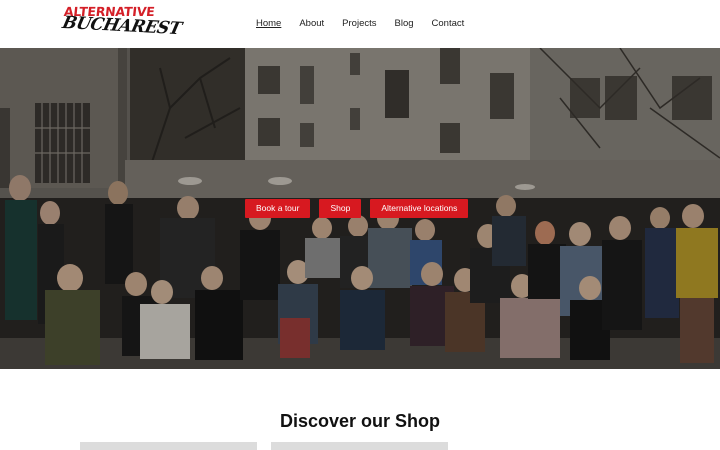 The width and height of the screenshot is (720, 450). Describe the element at coordinates (404, 26) in the screenshot. I see `nav-blog: Blog` at that location.